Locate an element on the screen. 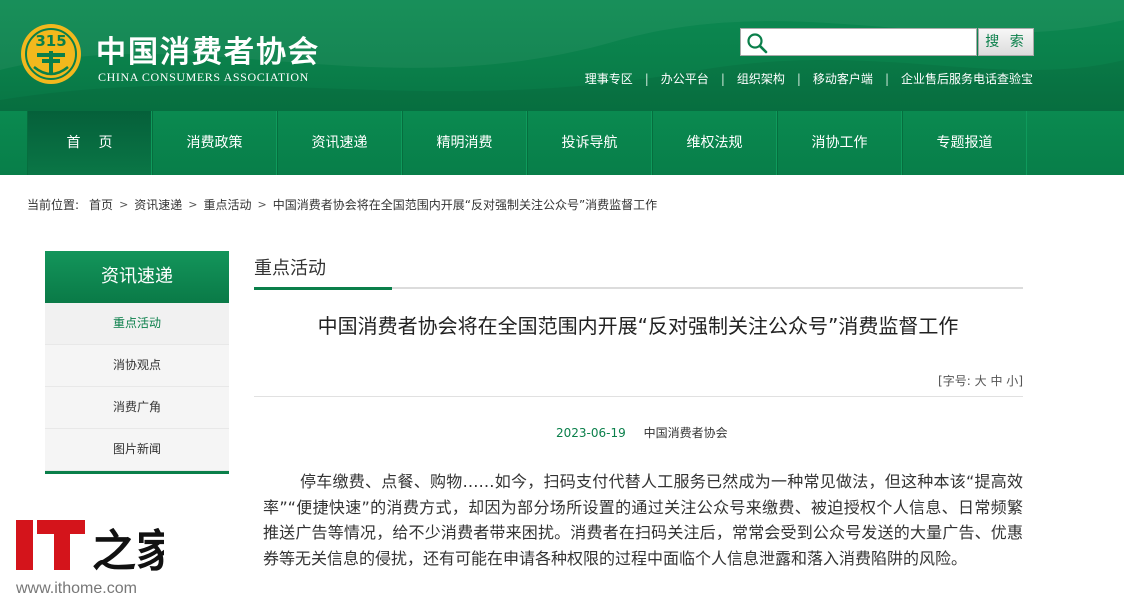 This screenshot has width=1124, height=613. search-icon is located at coordinates (757, 43).